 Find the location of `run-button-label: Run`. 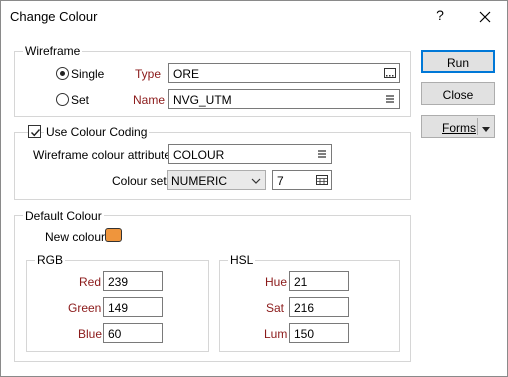

run-button-label: Run is located at coordinates (457, 63).